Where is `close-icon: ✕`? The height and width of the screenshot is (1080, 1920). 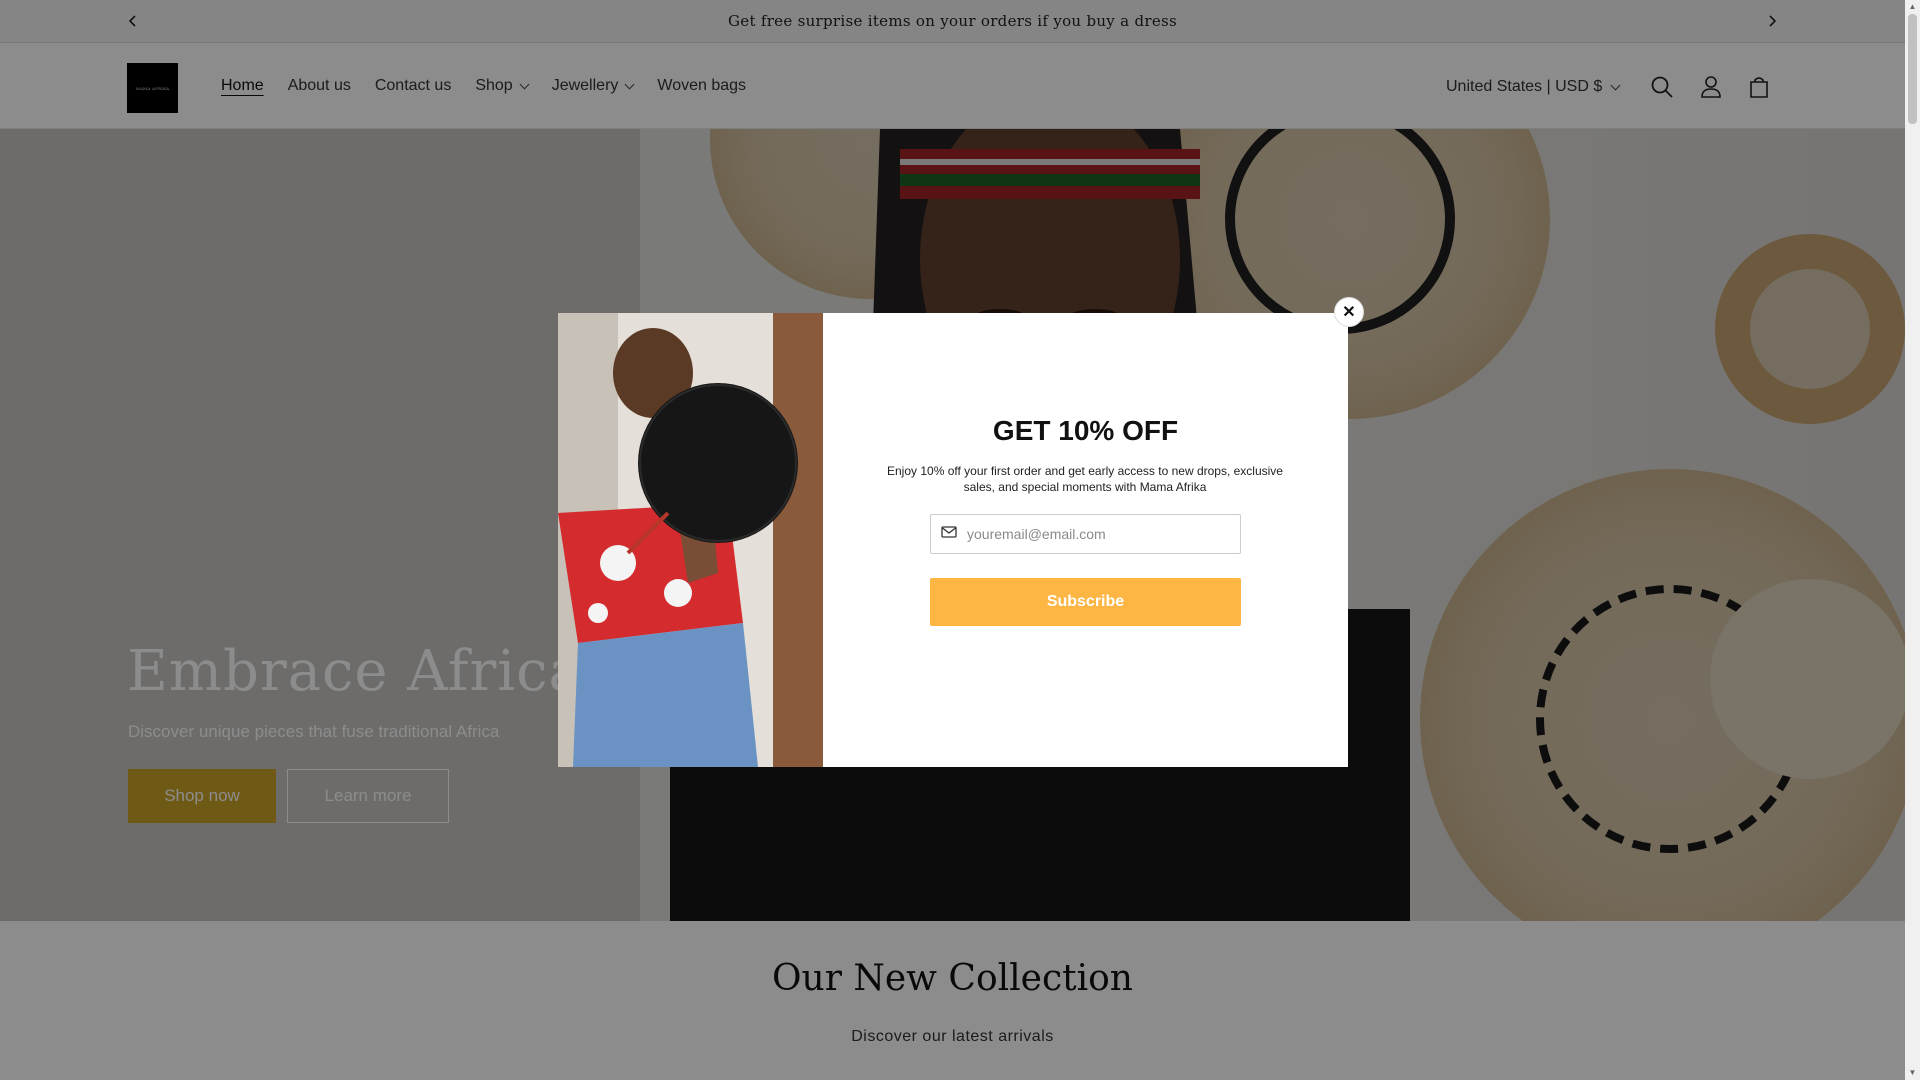 close-icon: ✕ is located at coordinates (1349, 312).